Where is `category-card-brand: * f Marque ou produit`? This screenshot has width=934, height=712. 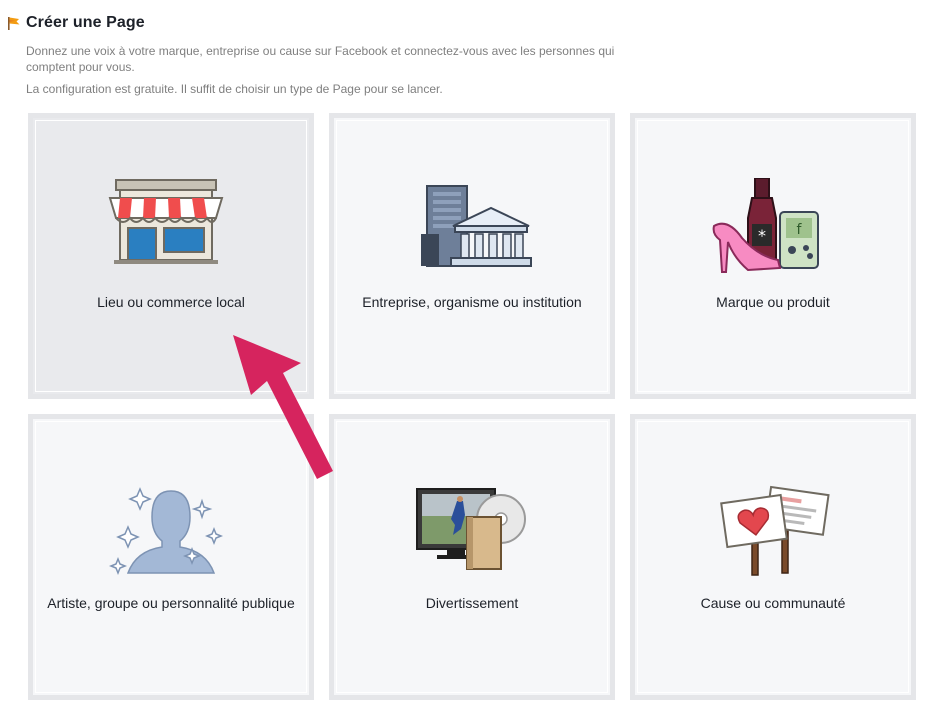
category-card-brand: * f Marque ou produit is located at coordinates (773, 256).